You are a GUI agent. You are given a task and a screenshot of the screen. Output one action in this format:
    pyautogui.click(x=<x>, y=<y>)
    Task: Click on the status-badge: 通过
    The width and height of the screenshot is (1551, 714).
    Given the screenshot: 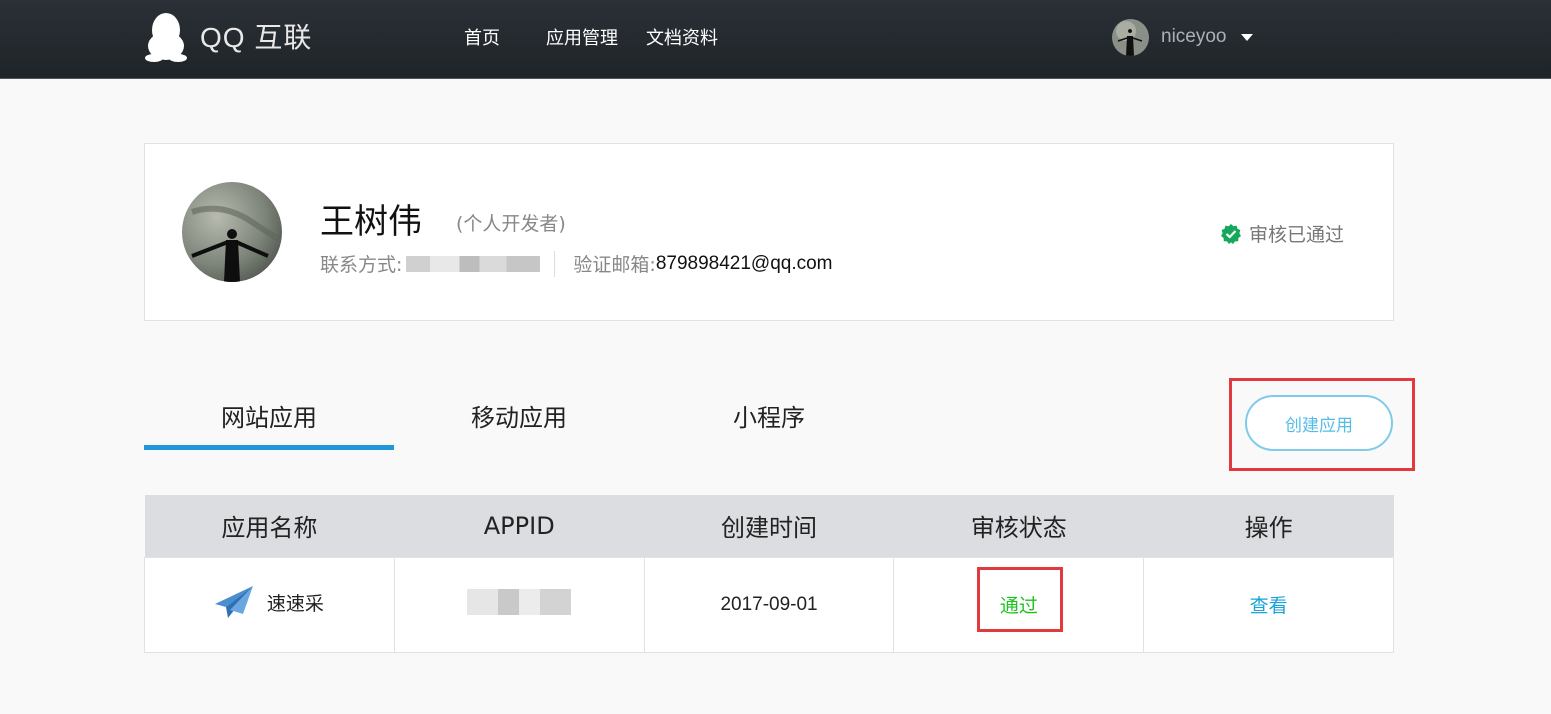 What is the action you would take?
    pyautogui.click(x=1018, y=606)
    